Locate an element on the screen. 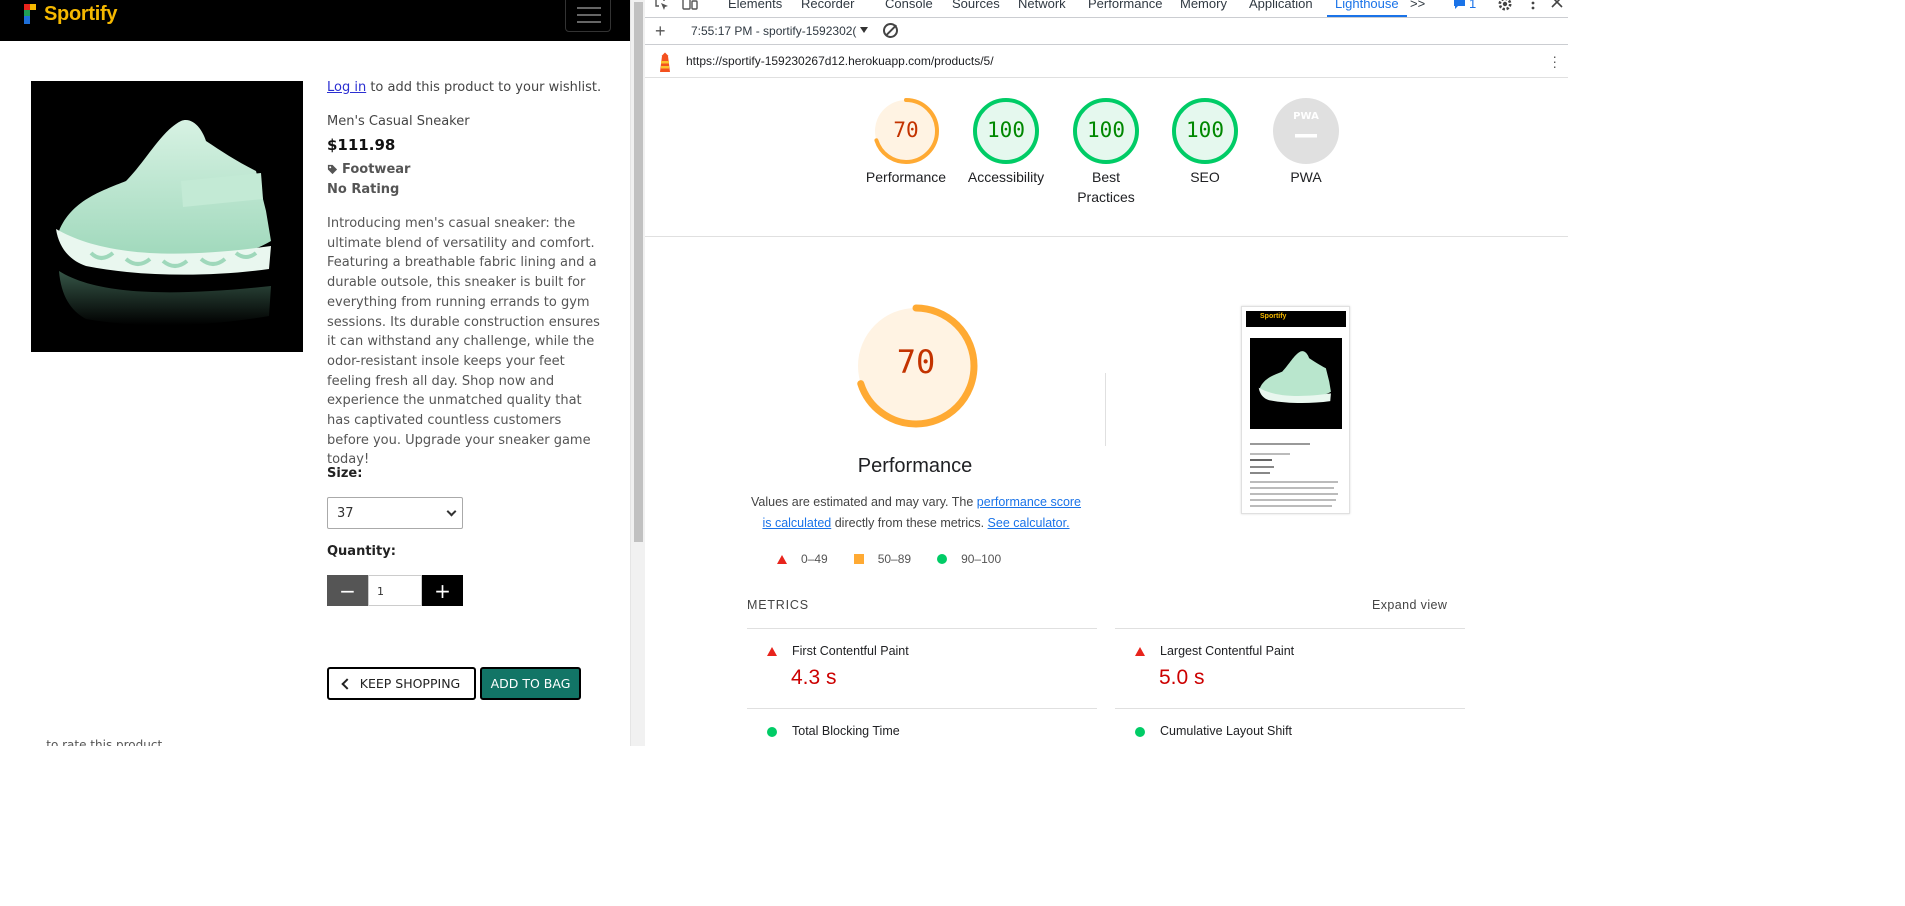 The height and width of the screenshot is (906, 1905). metric-value: 5.0 s is located at coordinates (1182, 677).